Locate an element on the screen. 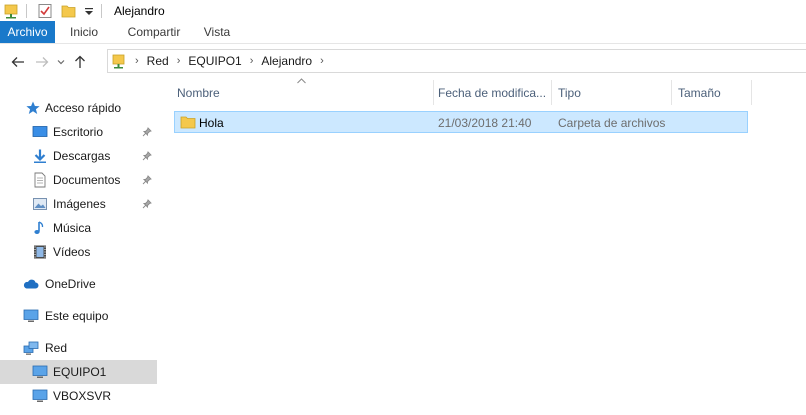  music-icon is located at coordinates (40, 228).